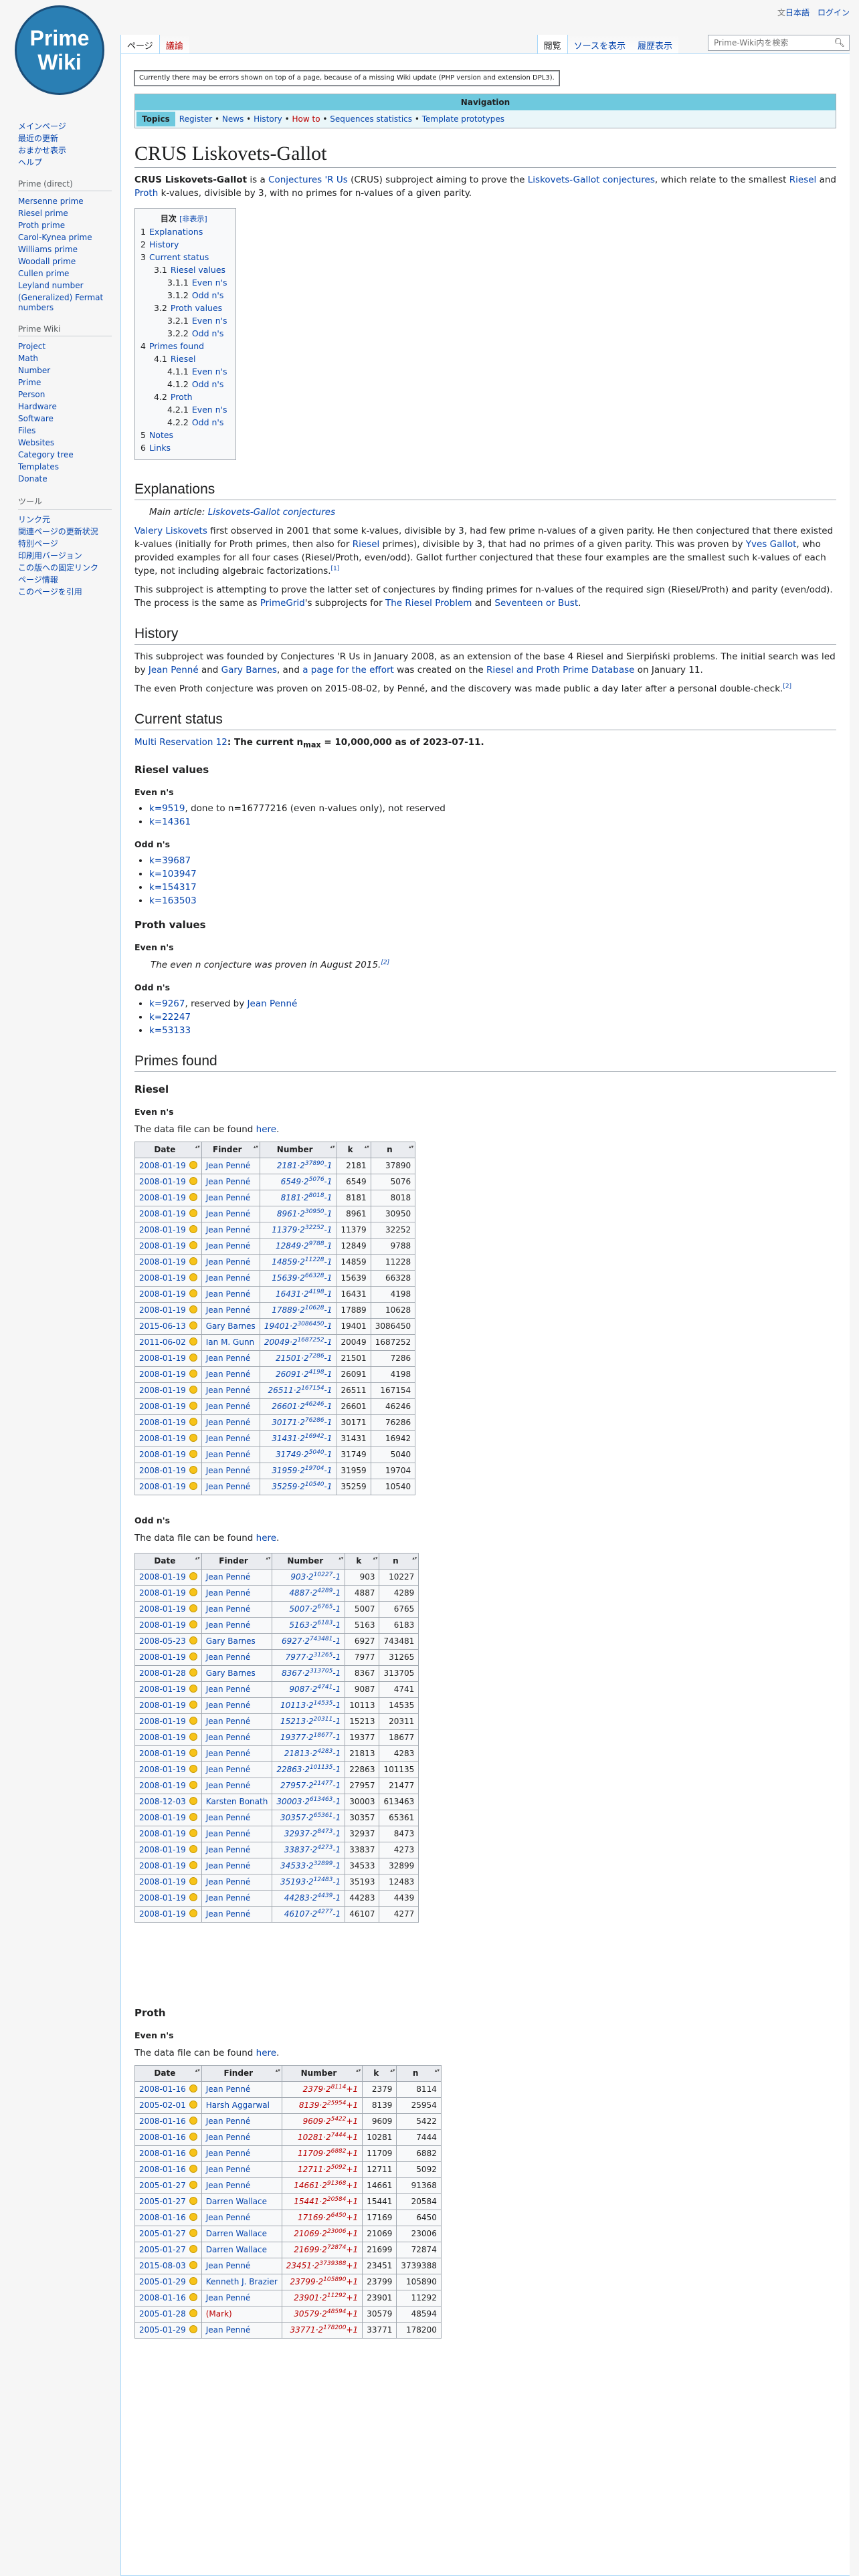 The height and width of the screenshot is (2576, 859). I want to click on column-header: Number, so click(309, 1561).